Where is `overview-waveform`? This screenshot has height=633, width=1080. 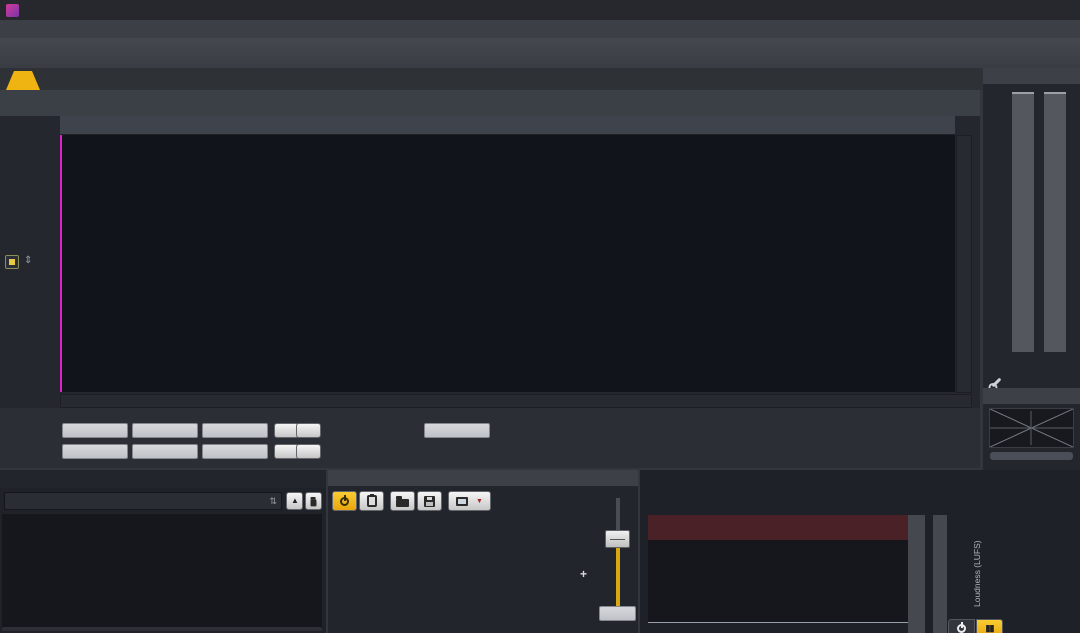
overview-waveform is located at coordinates (490, 103).